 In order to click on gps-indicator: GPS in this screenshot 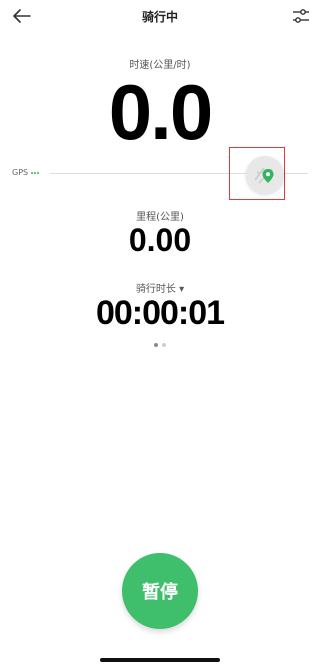, I will do `click(26, 172)`.